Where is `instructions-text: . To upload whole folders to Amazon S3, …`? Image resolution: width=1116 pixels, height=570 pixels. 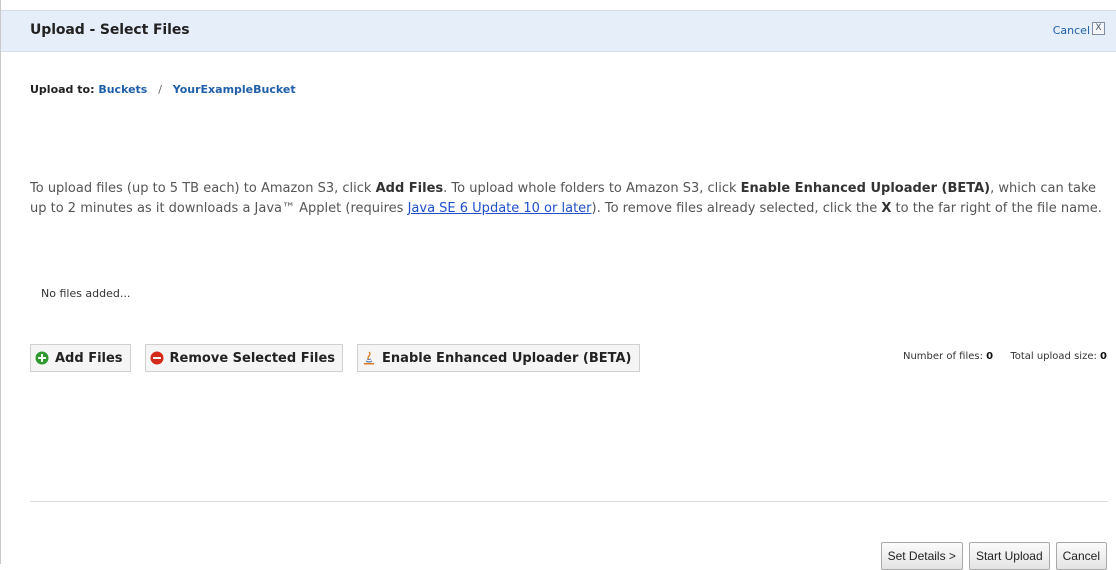
instructions-text: . To upload whole folders to Amazon S3, … is located at coordinates (592, 188).